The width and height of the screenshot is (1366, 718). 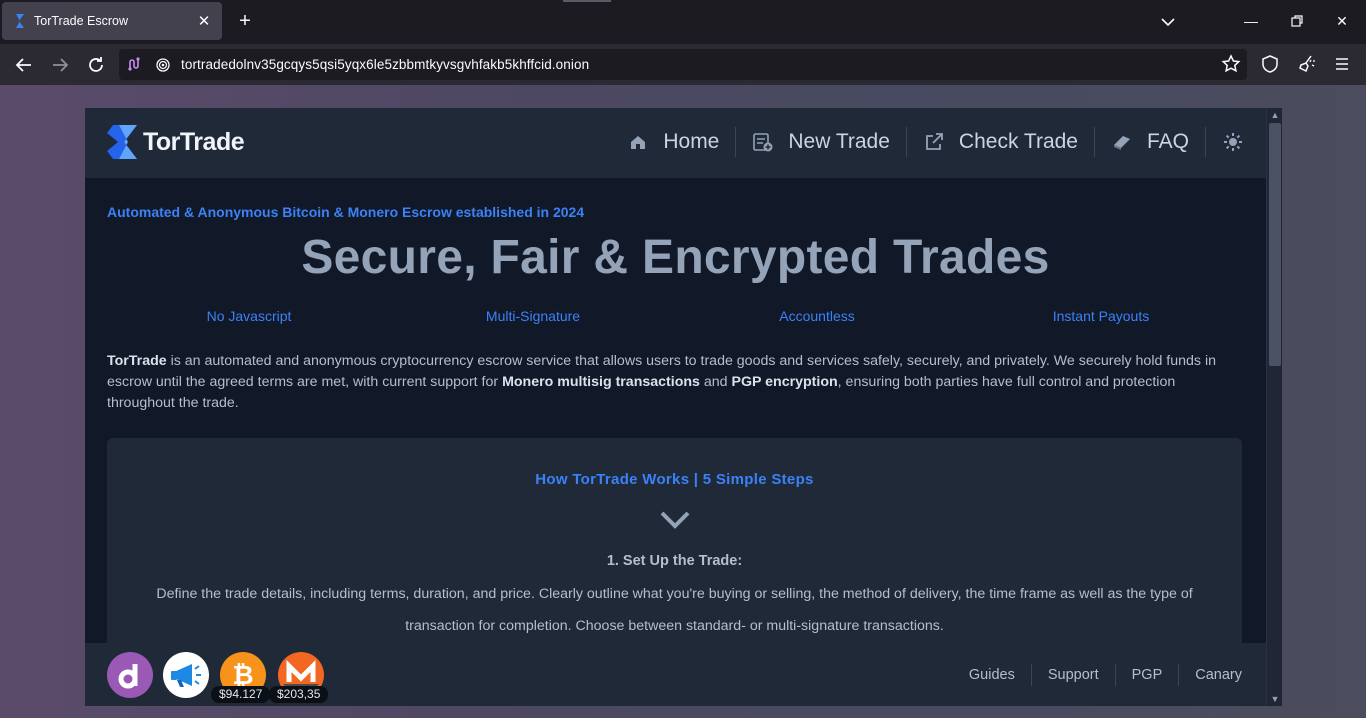 I want to click on hero-title: Secure, Fair & Encrypted Trades, so click(x=675, y=257).